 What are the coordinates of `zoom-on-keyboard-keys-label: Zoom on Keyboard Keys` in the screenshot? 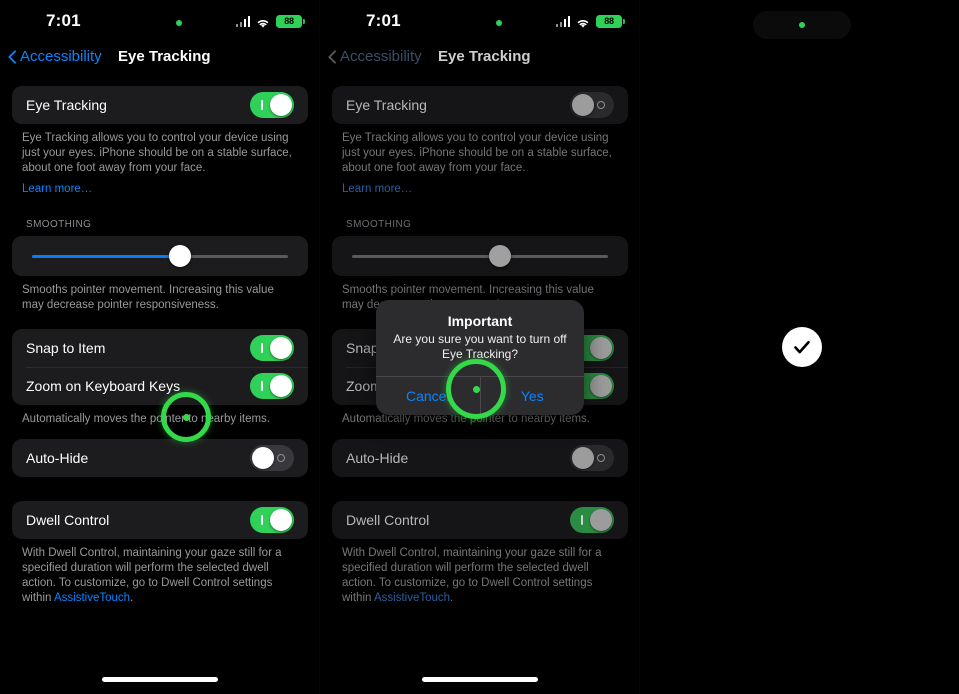 It's located at (103, 386).